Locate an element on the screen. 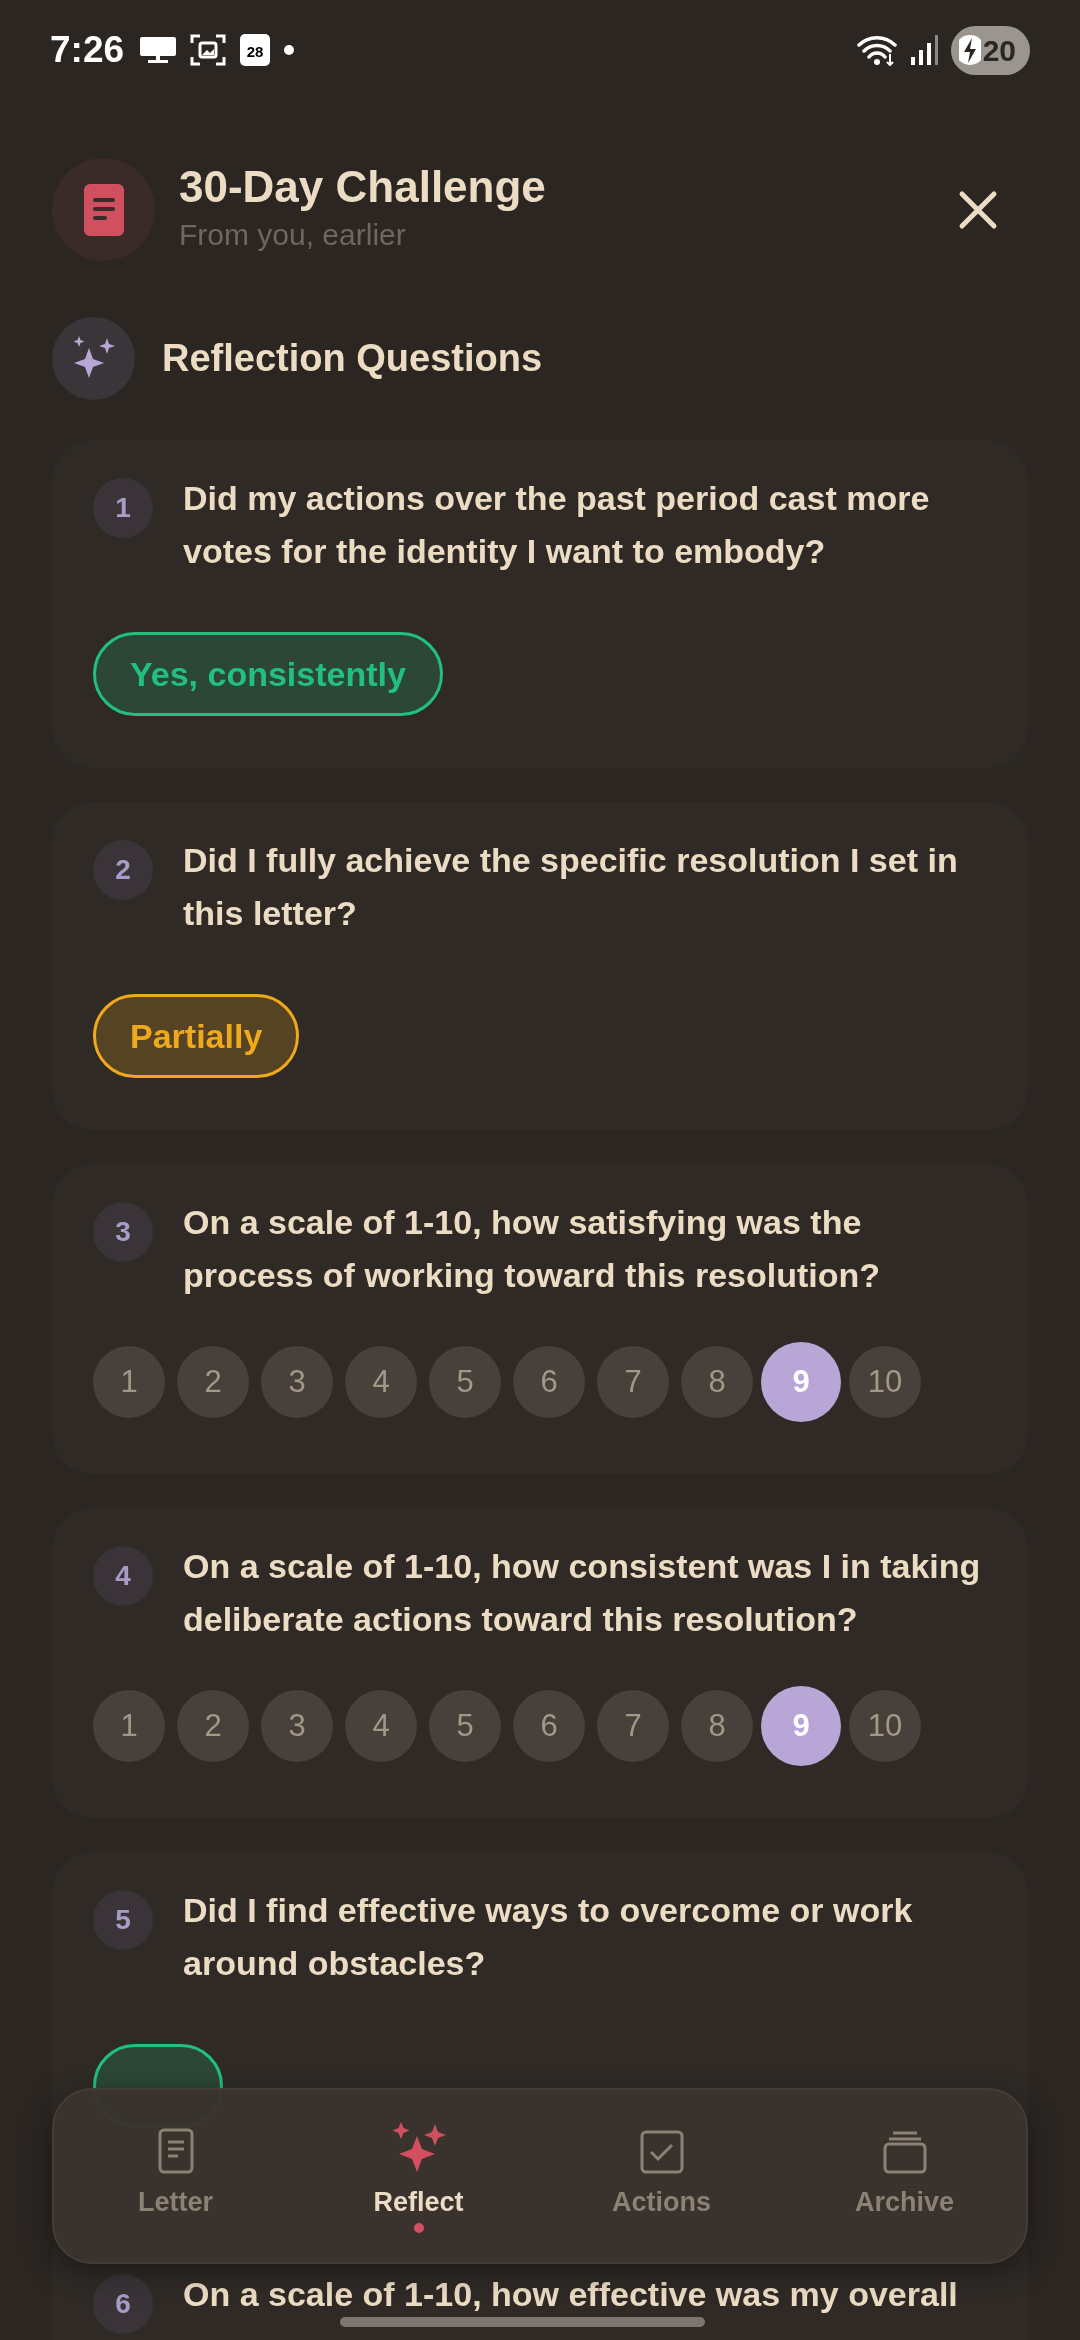  checkbox-icon is located at coordinates (661, 2152).